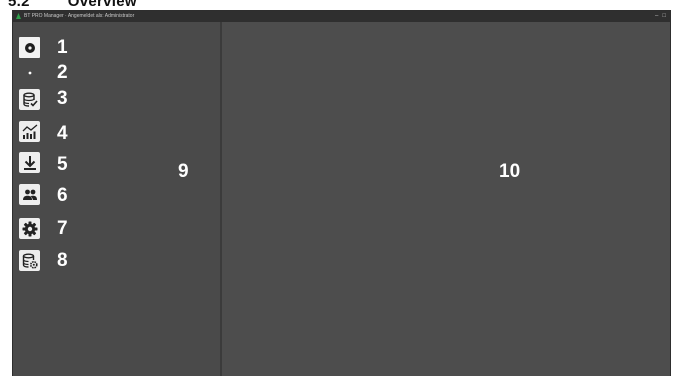 Image resolution: width=675 pixels, height=378 pixels. I want to click on gear-icon, so click(29, 228).